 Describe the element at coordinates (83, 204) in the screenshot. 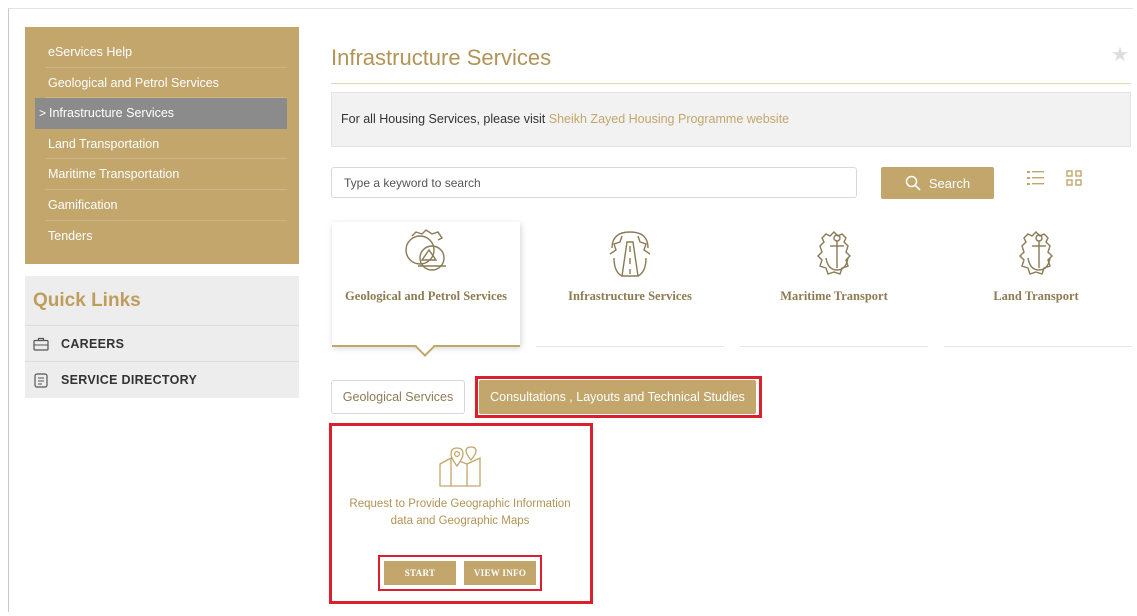

I see `sidebar-item-label: Gamification` at that location.